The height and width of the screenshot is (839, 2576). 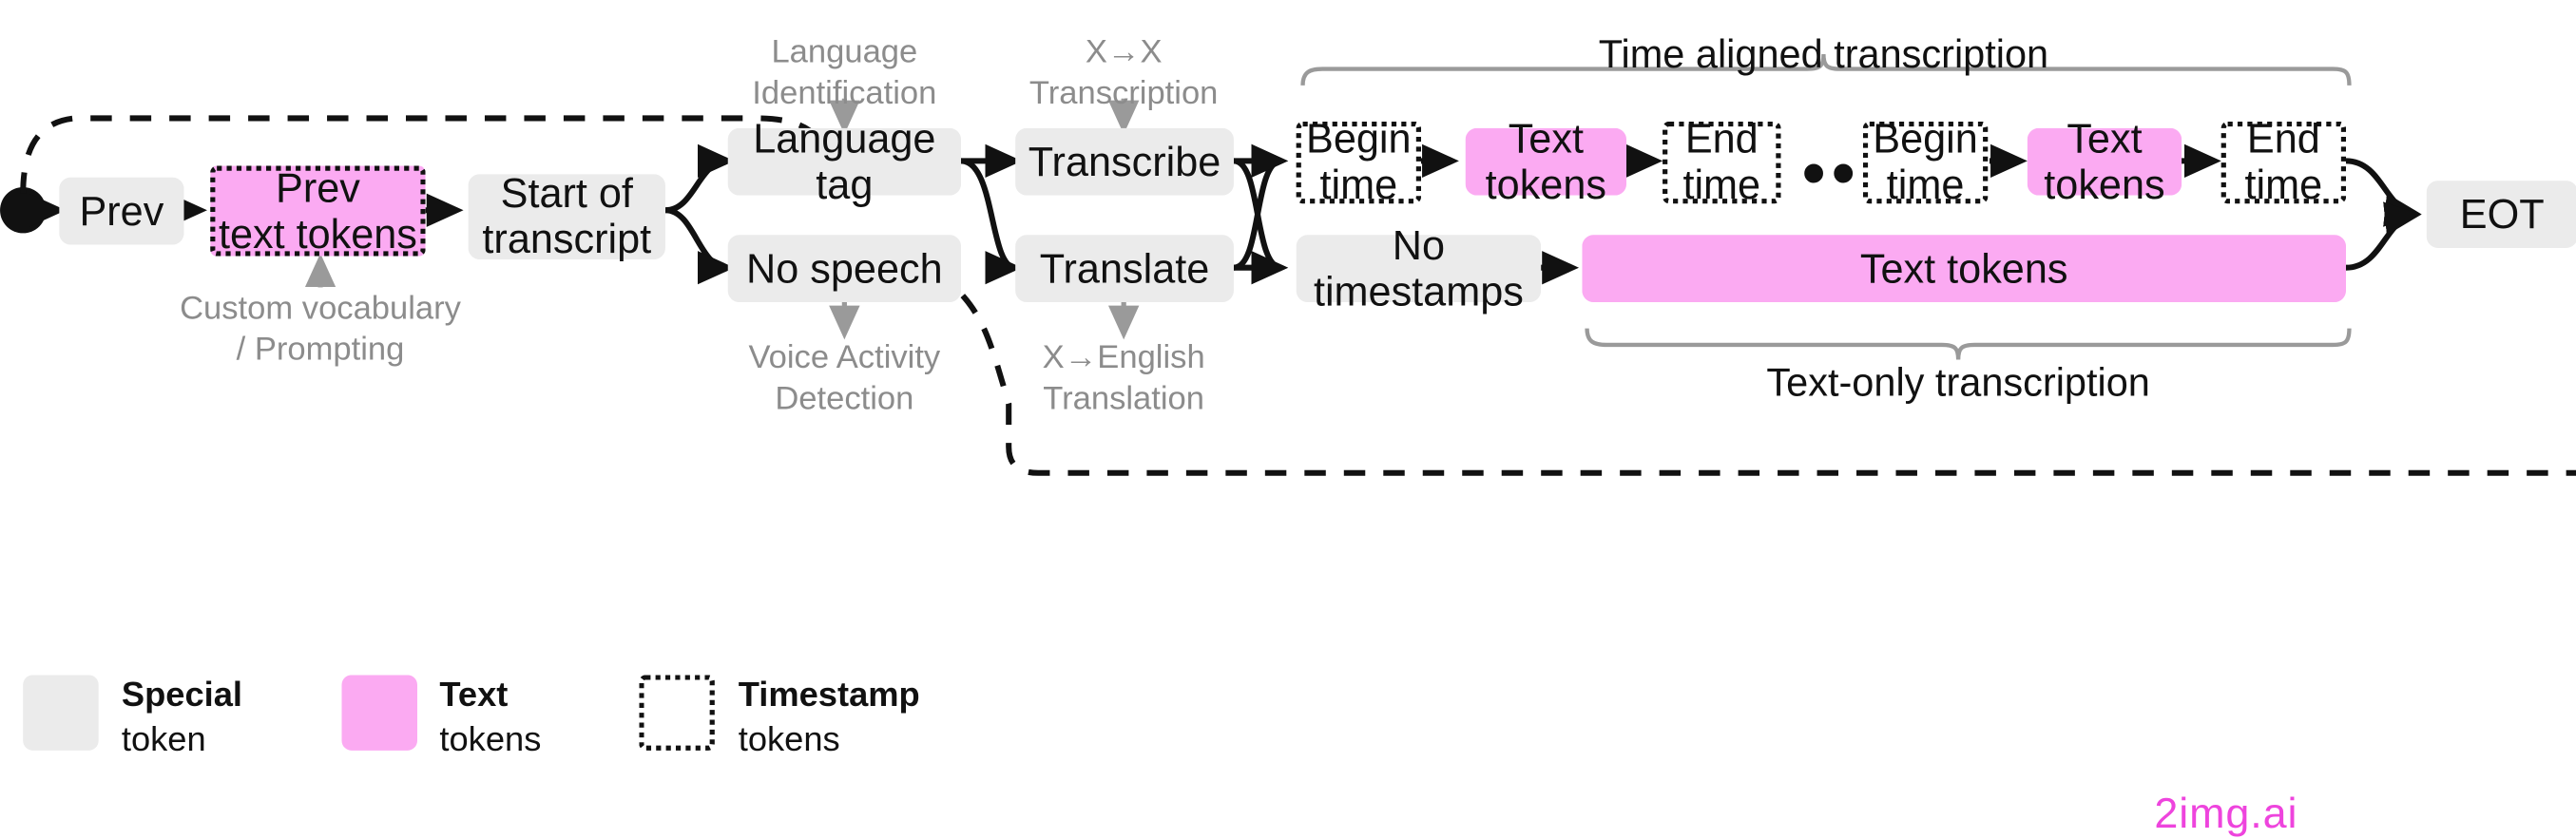 What do you see at coordinates (163, 739) in the screenshot?
I see `legend-subtitle-special: token` at bounding box center [163, 739].